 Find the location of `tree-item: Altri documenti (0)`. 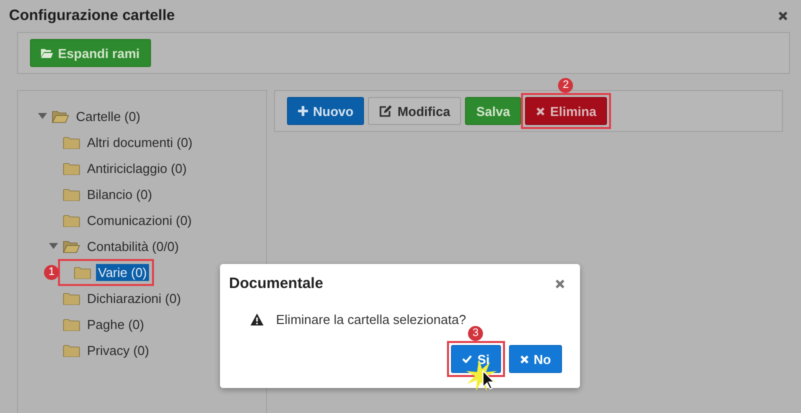

tree-item: Altri documenti (0) is located at coordinates (139, 142).